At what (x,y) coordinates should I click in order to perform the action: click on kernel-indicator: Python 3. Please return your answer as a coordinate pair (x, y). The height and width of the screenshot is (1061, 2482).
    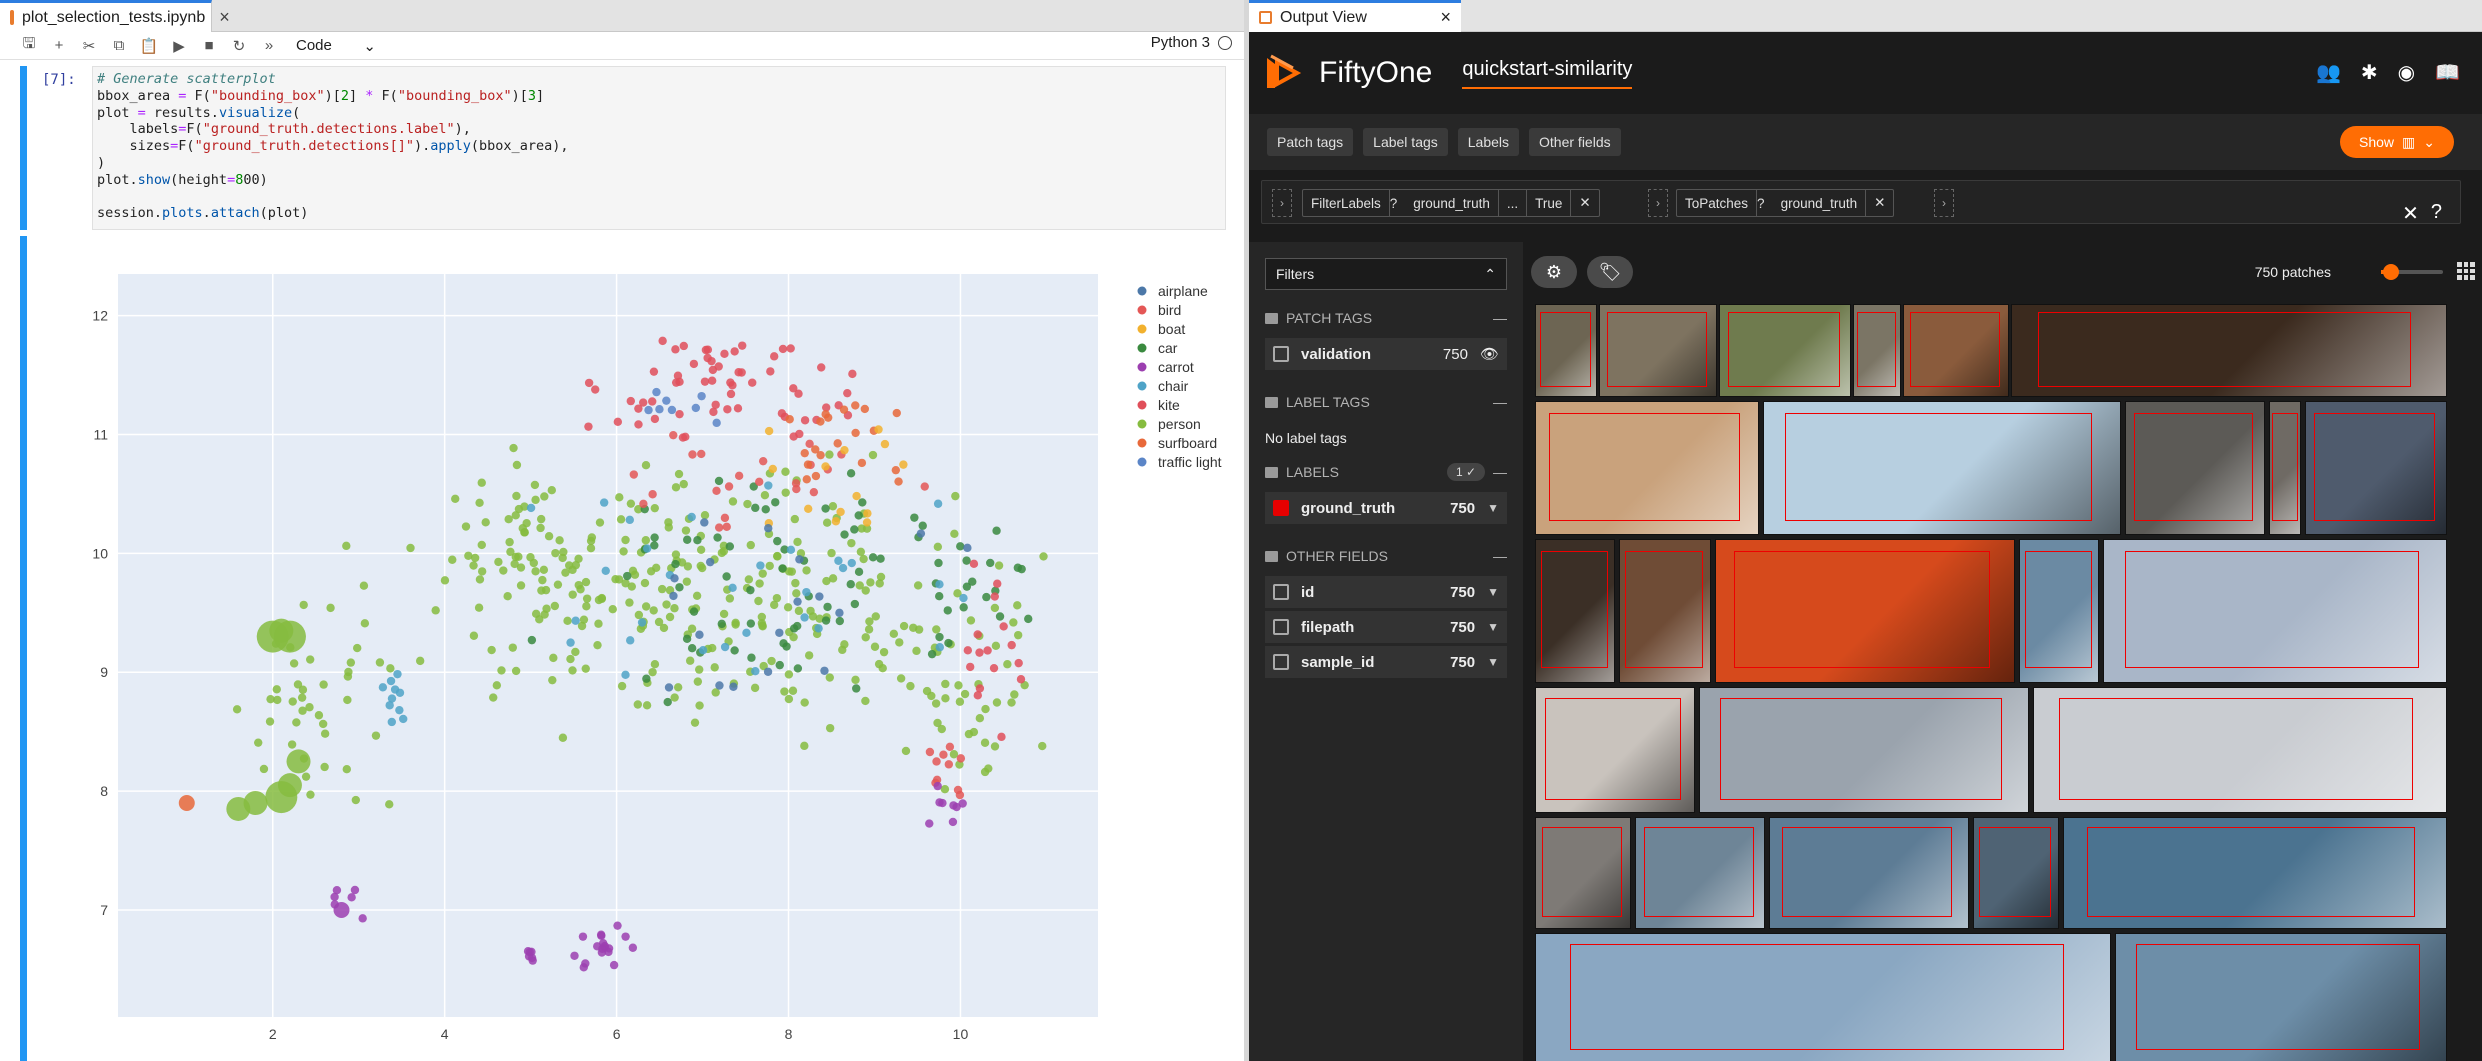
    Looking at the image, I should click on (1191, 42).